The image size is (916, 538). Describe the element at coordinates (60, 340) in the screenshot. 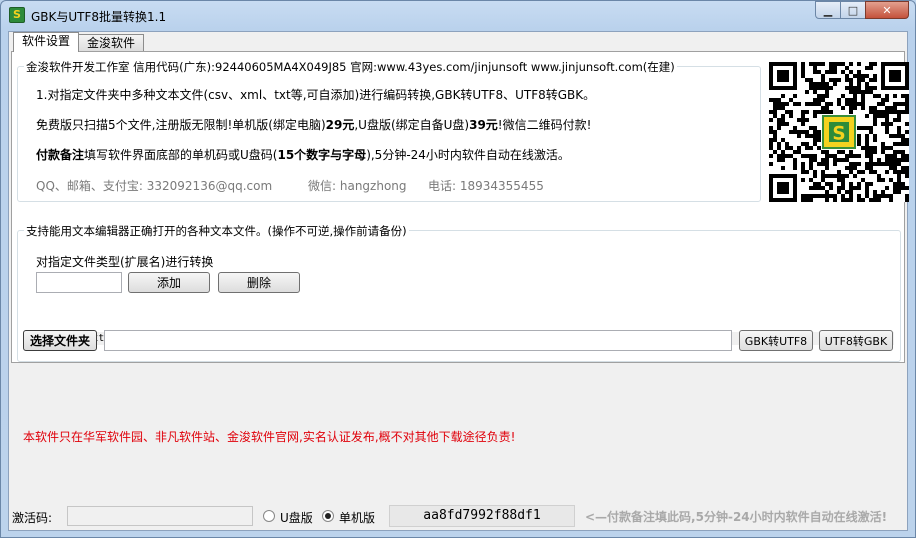

I see `select-folder-button: 选择文件夹` at that location.